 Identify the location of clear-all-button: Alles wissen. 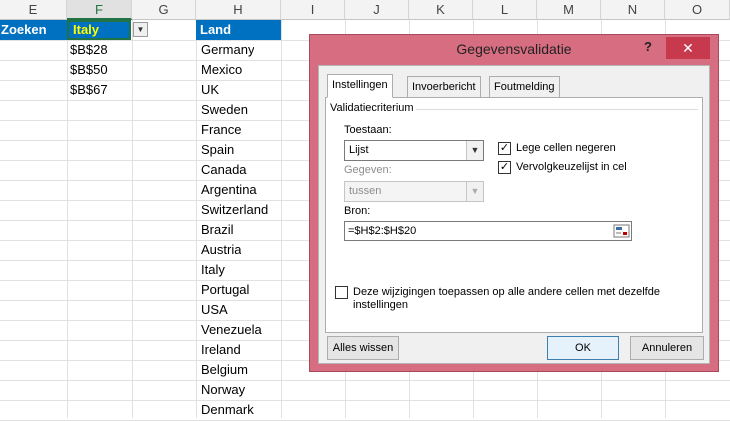
(363, 348).